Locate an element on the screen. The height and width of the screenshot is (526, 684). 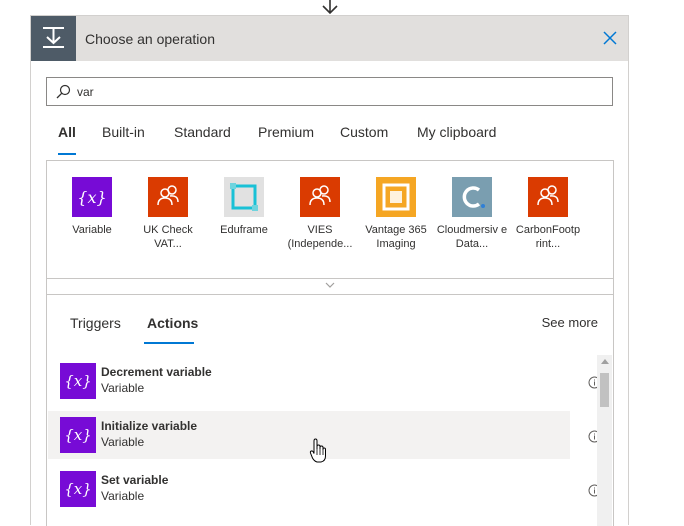
tab-custom: Custom is located at coordinates (364, 132).